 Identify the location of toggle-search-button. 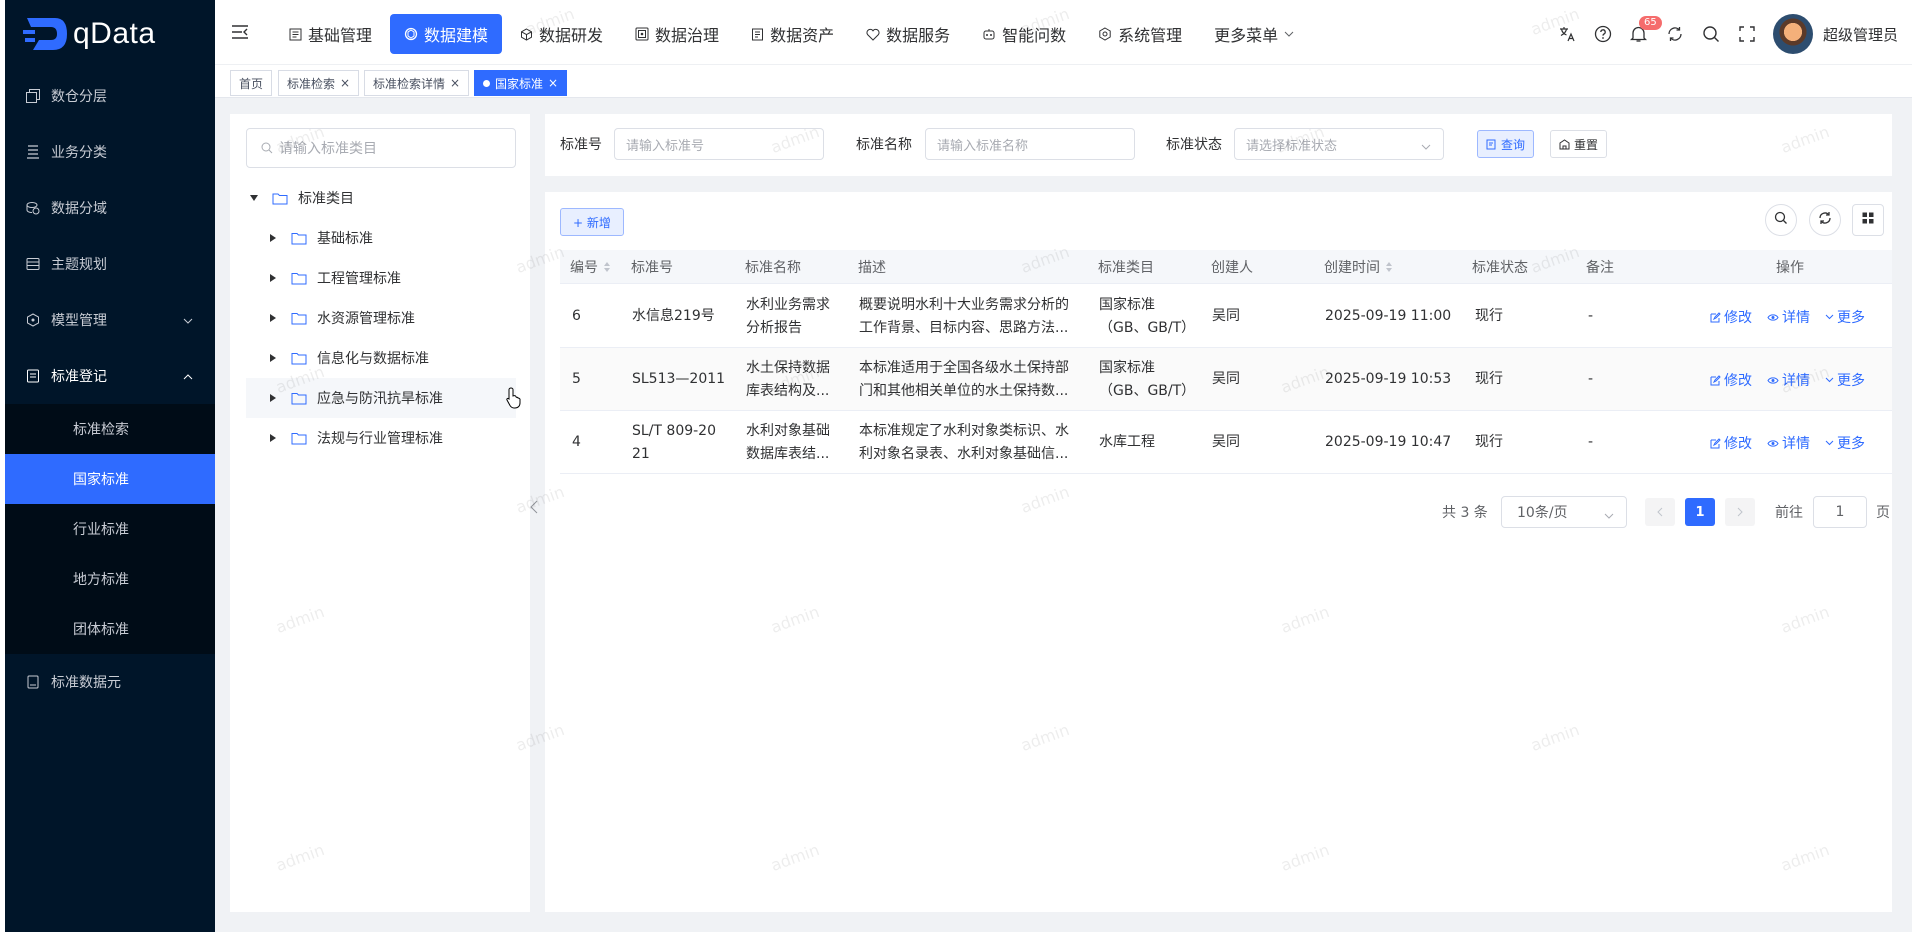
(1781, 220).